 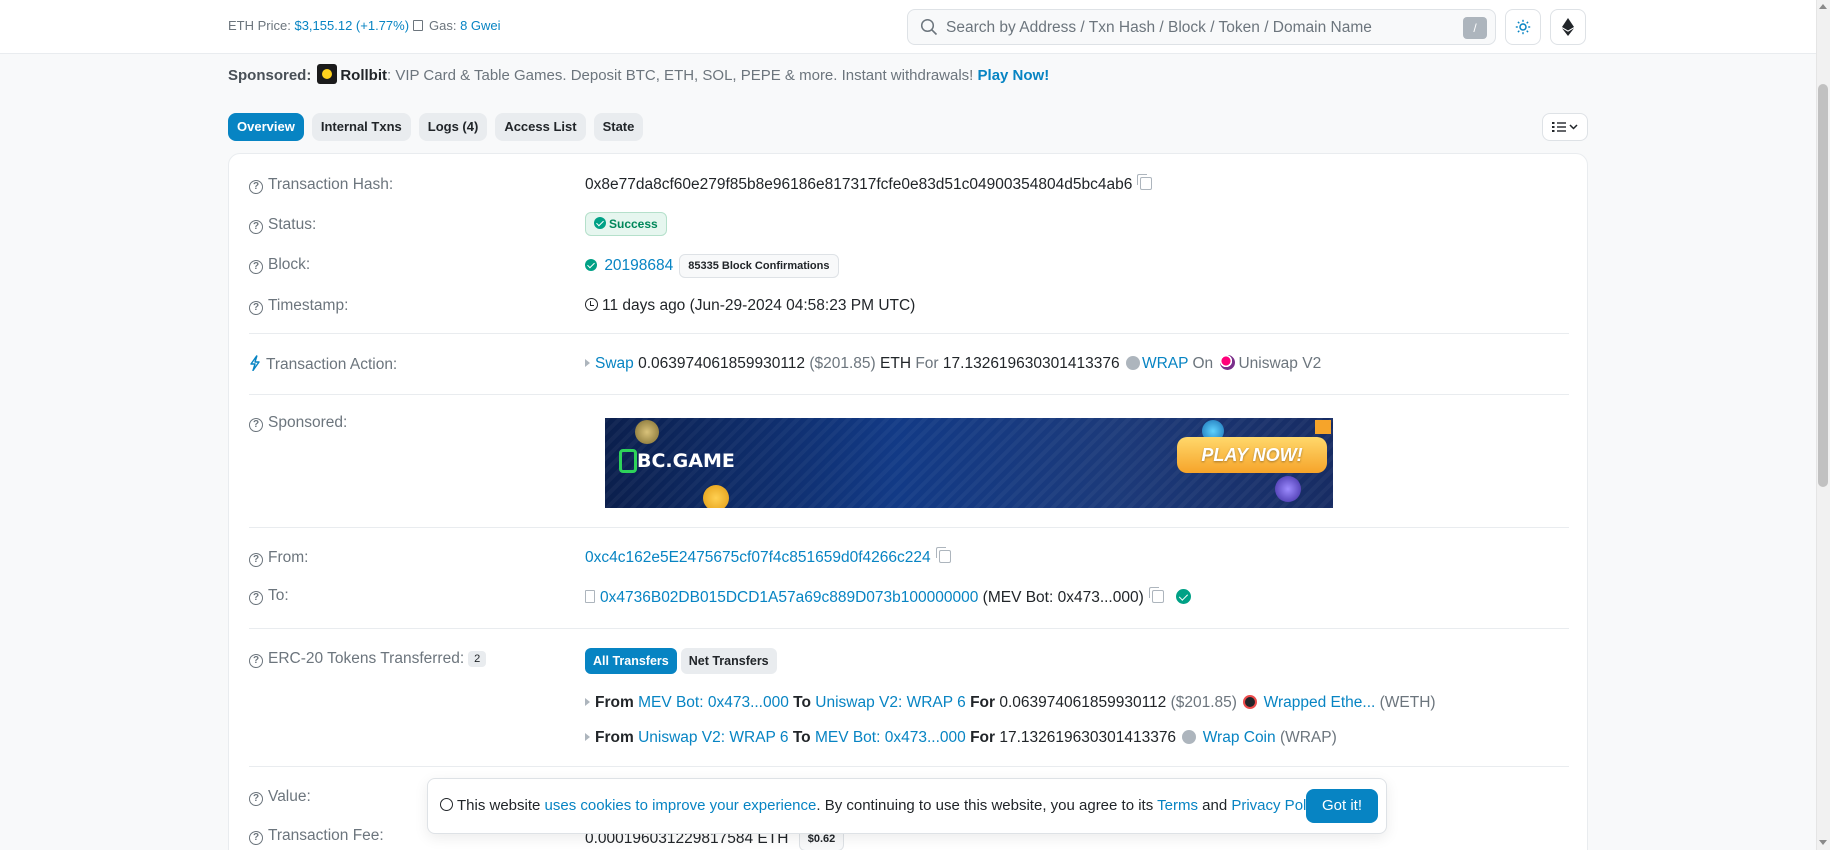 What do you see at coordinates (1475, 28) in the screenshot?
I see `search-shortcut-key: /` at bounding box center [1475, 28].